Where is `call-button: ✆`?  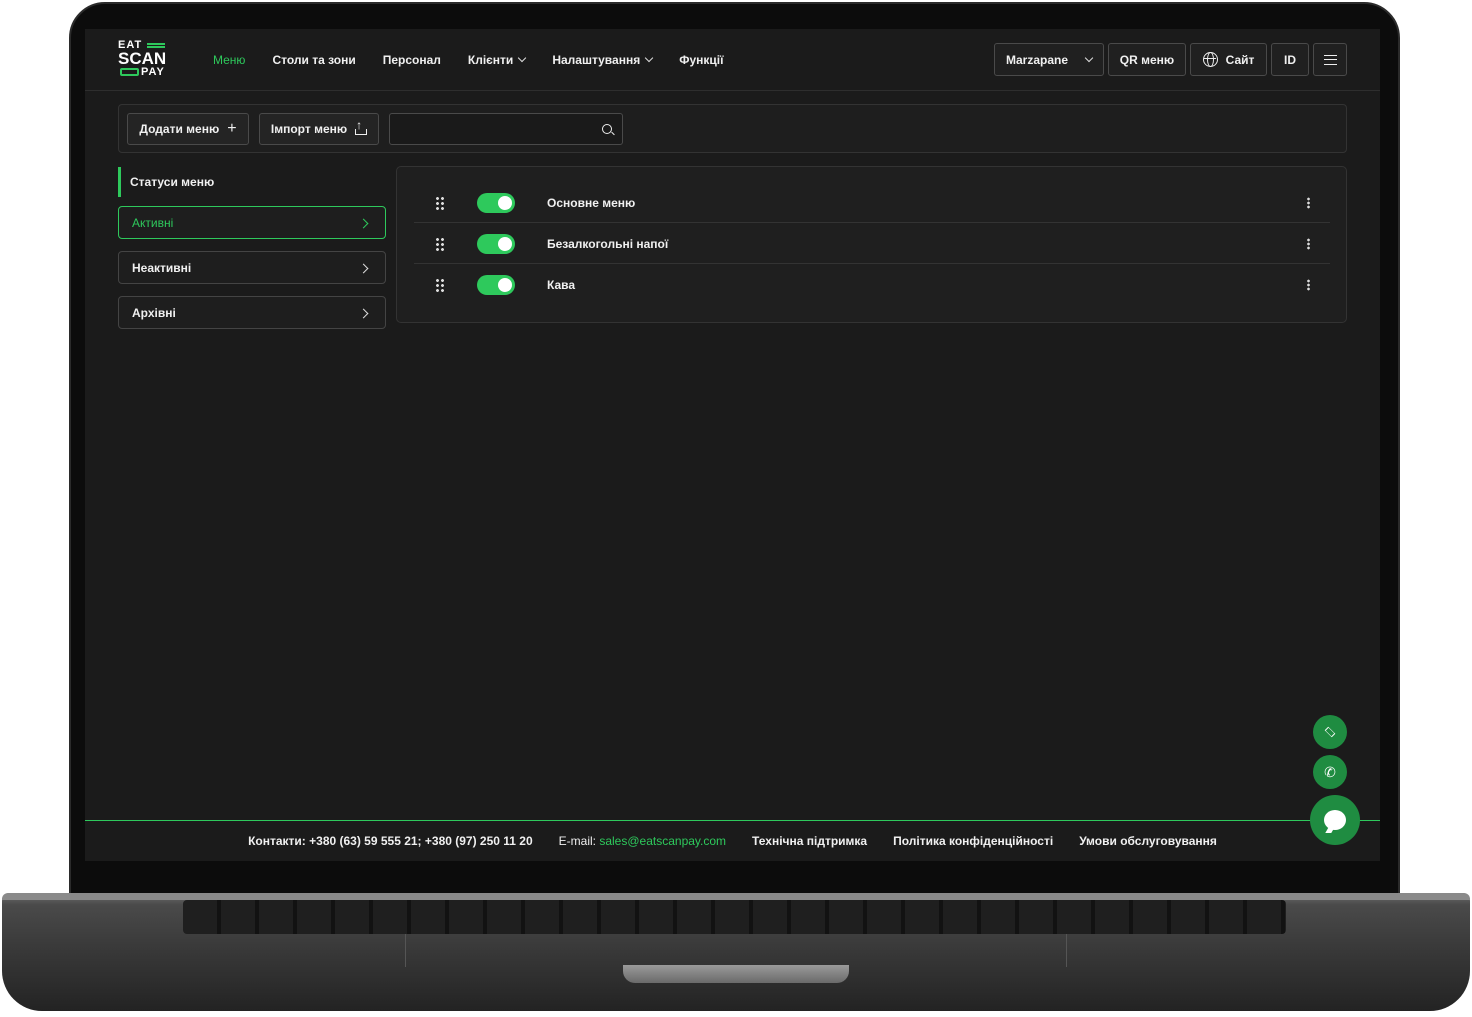
call-button: ✆ is located at coordinates (1330, 772).